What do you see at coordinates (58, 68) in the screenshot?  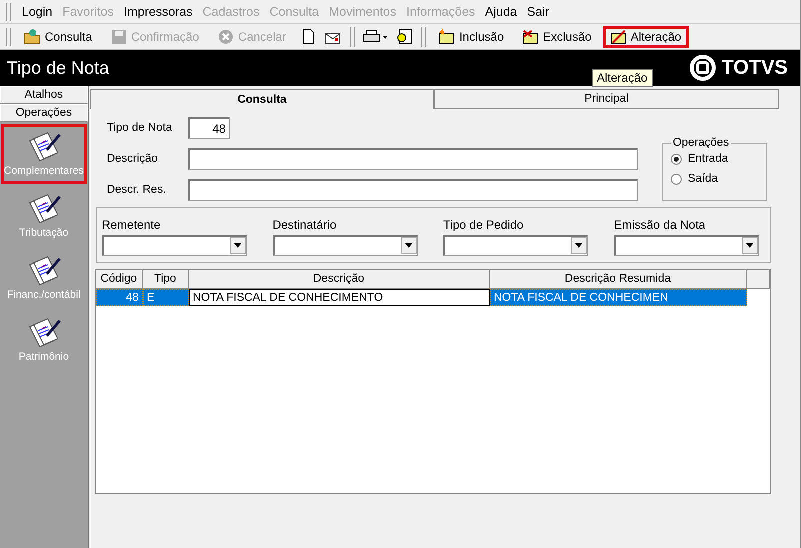 I see `window-title: Tipo de Nota` at bounding box center [58, 68].